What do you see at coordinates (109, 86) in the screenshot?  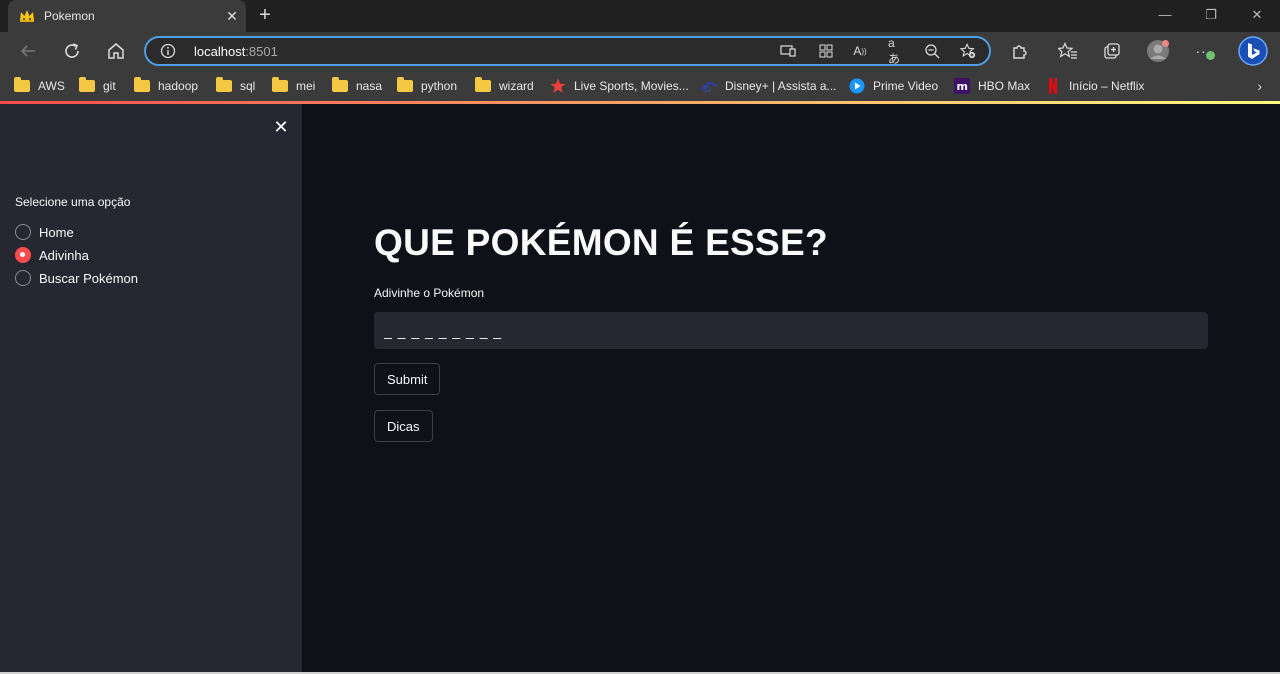 I see `bookmark-label: git` at bounding box center [109, 86].